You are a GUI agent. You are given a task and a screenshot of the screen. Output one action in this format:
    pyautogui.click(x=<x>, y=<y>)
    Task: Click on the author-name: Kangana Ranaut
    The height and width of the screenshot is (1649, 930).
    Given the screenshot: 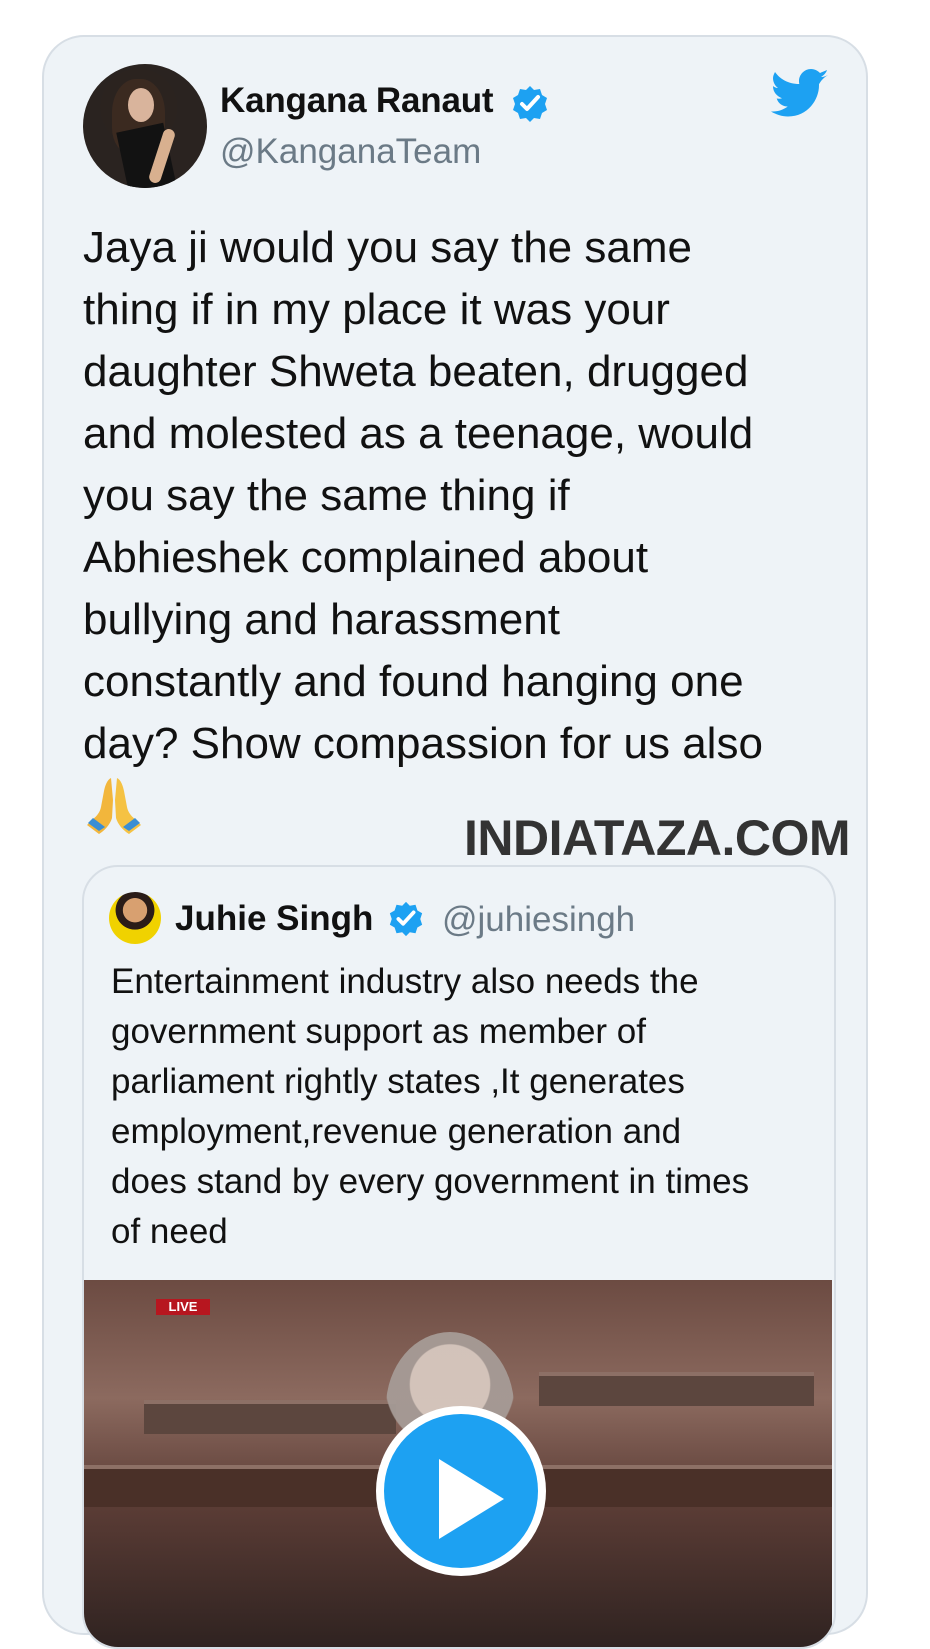 What is the action you would take?
    pyautogui.click(x=357, y=101)
    